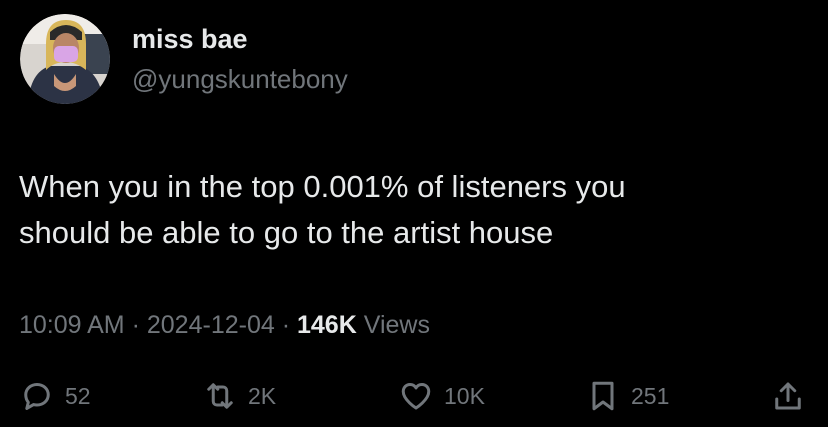 The image size is (828, 427). Describe the element at coordinates (396, 325) in the screenshot. I see `views-label: Views` at that location.